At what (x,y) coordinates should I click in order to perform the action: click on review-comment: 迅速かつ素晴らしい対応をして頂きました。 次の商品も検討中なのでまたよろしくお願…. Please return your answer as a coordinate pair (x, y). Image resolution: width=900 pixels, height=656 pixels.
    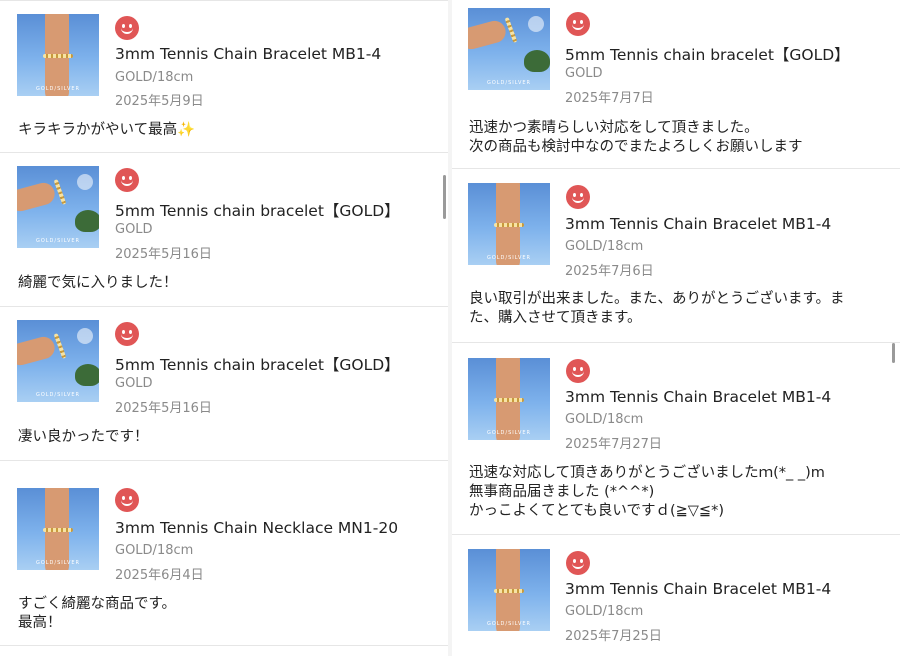
    Looking at the image, I should click on (636, 137).